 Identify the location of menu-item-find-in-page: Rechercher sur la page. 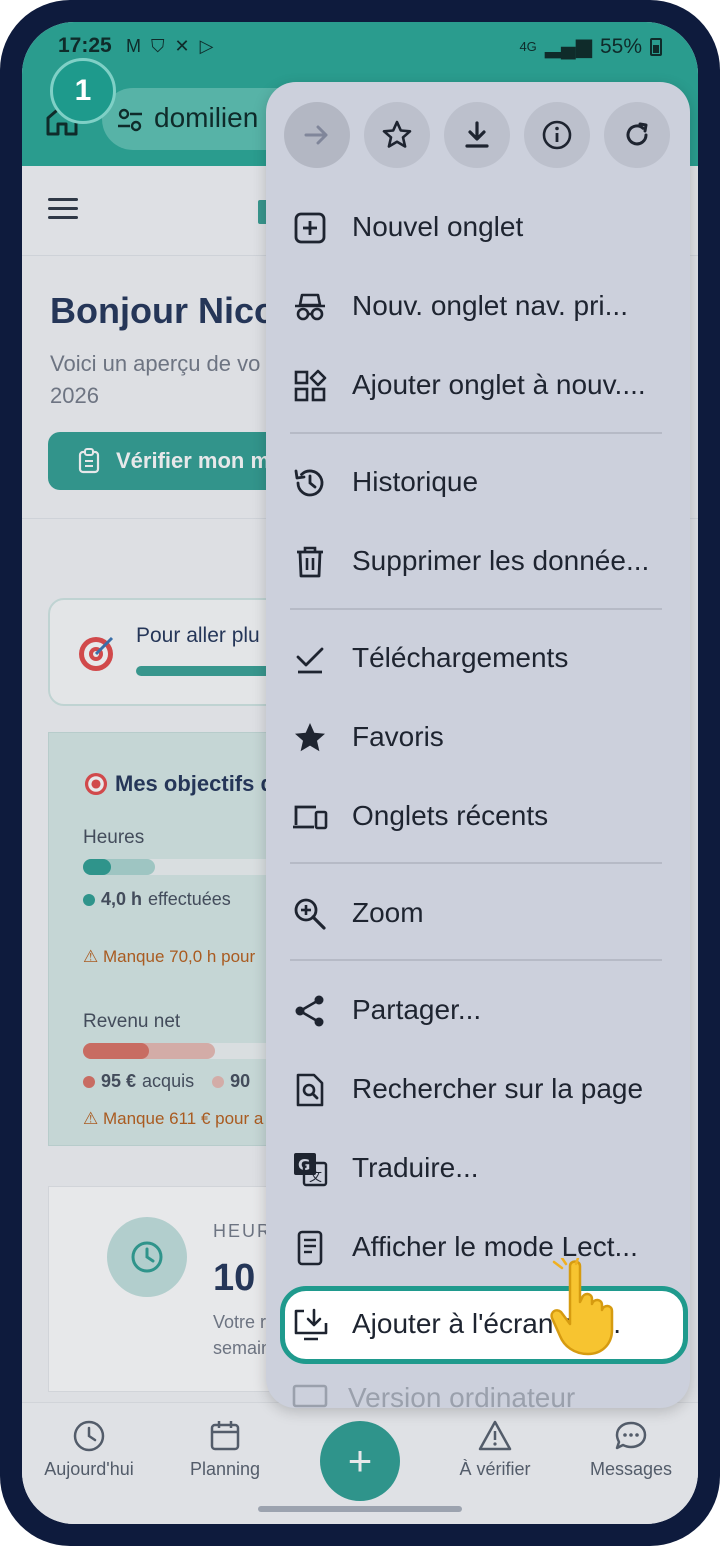
(478, 1090).